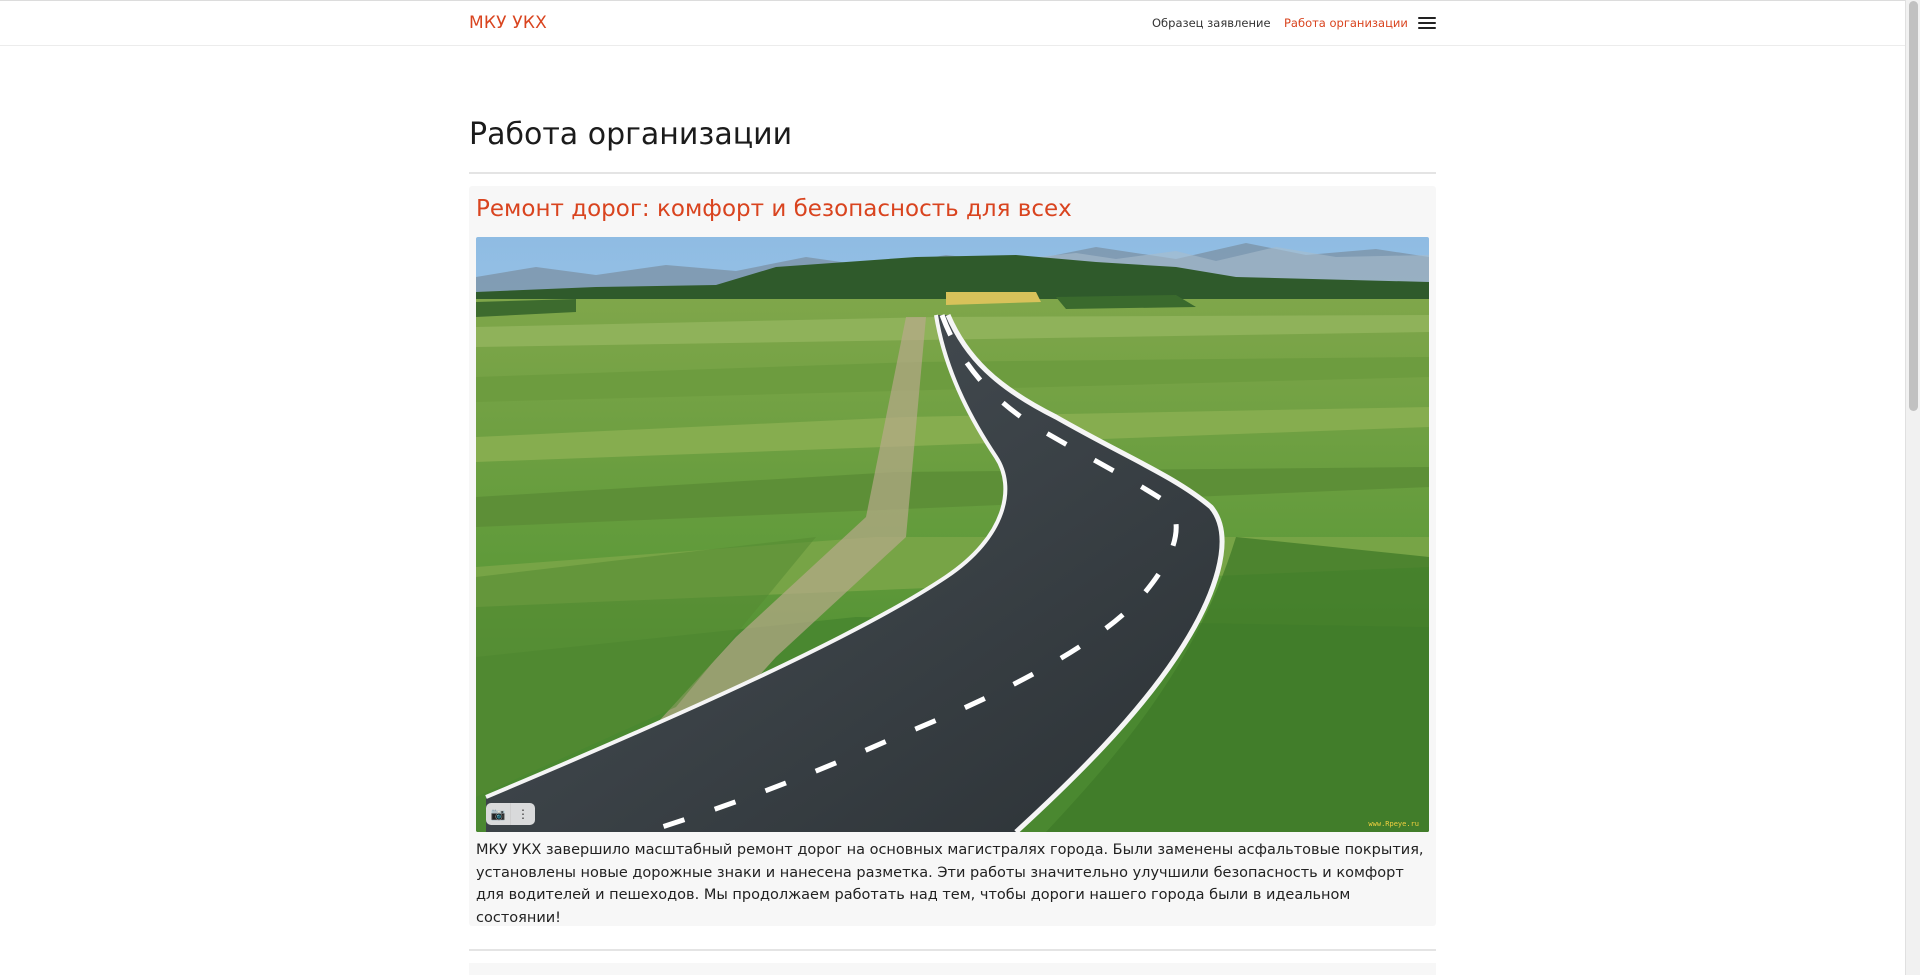 The image size is (1920, 975). What do you see at coordinates (1913, 206) in the screenshot?
I see `scrollbar-thumb` at bounding box center [1913, 206].